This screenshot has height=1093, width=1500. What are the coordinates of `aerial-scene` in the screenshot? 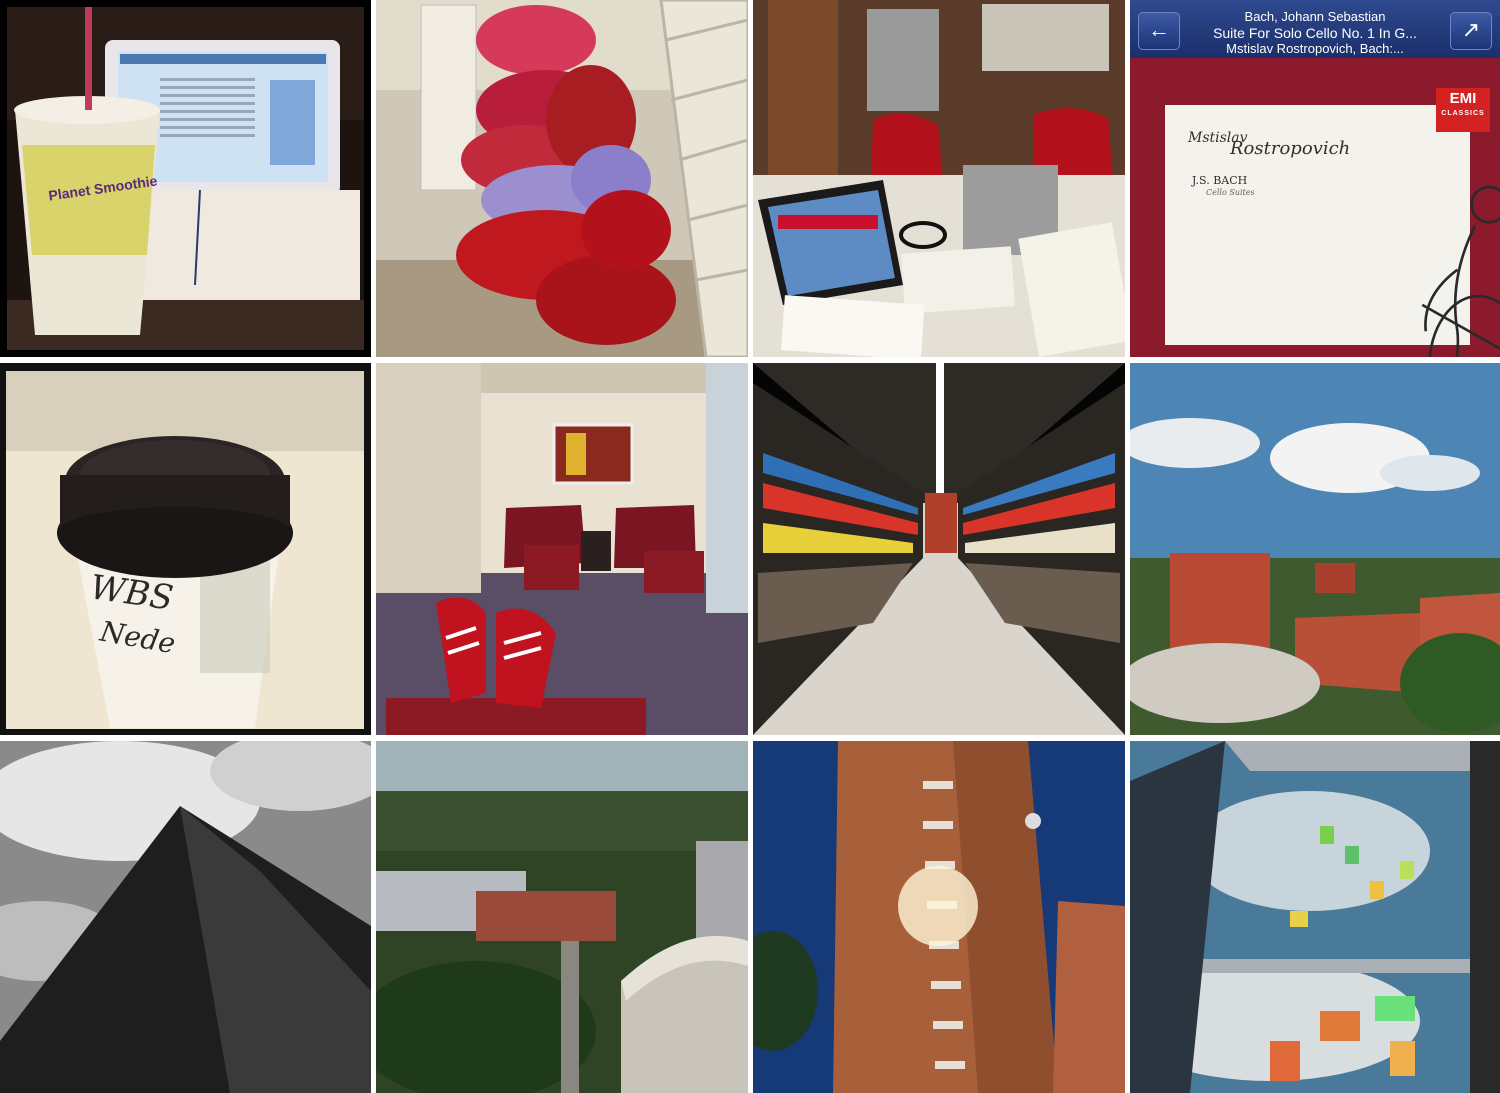 It's located at (562, 917).